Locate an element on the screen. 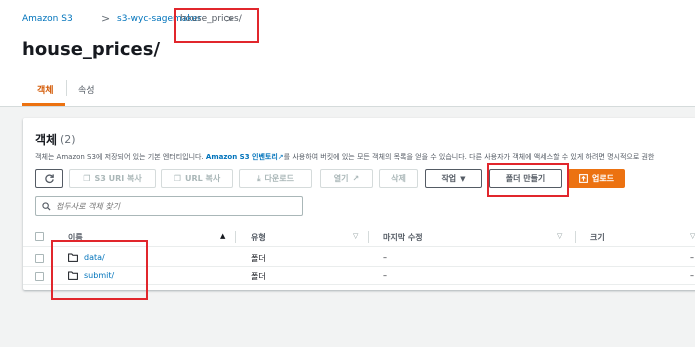 Image resolution: width=695 pixels, height=347 pixels. copy-s3-uri-button: ❐ S3 URI 복사 is located at coordinates (112, 178).